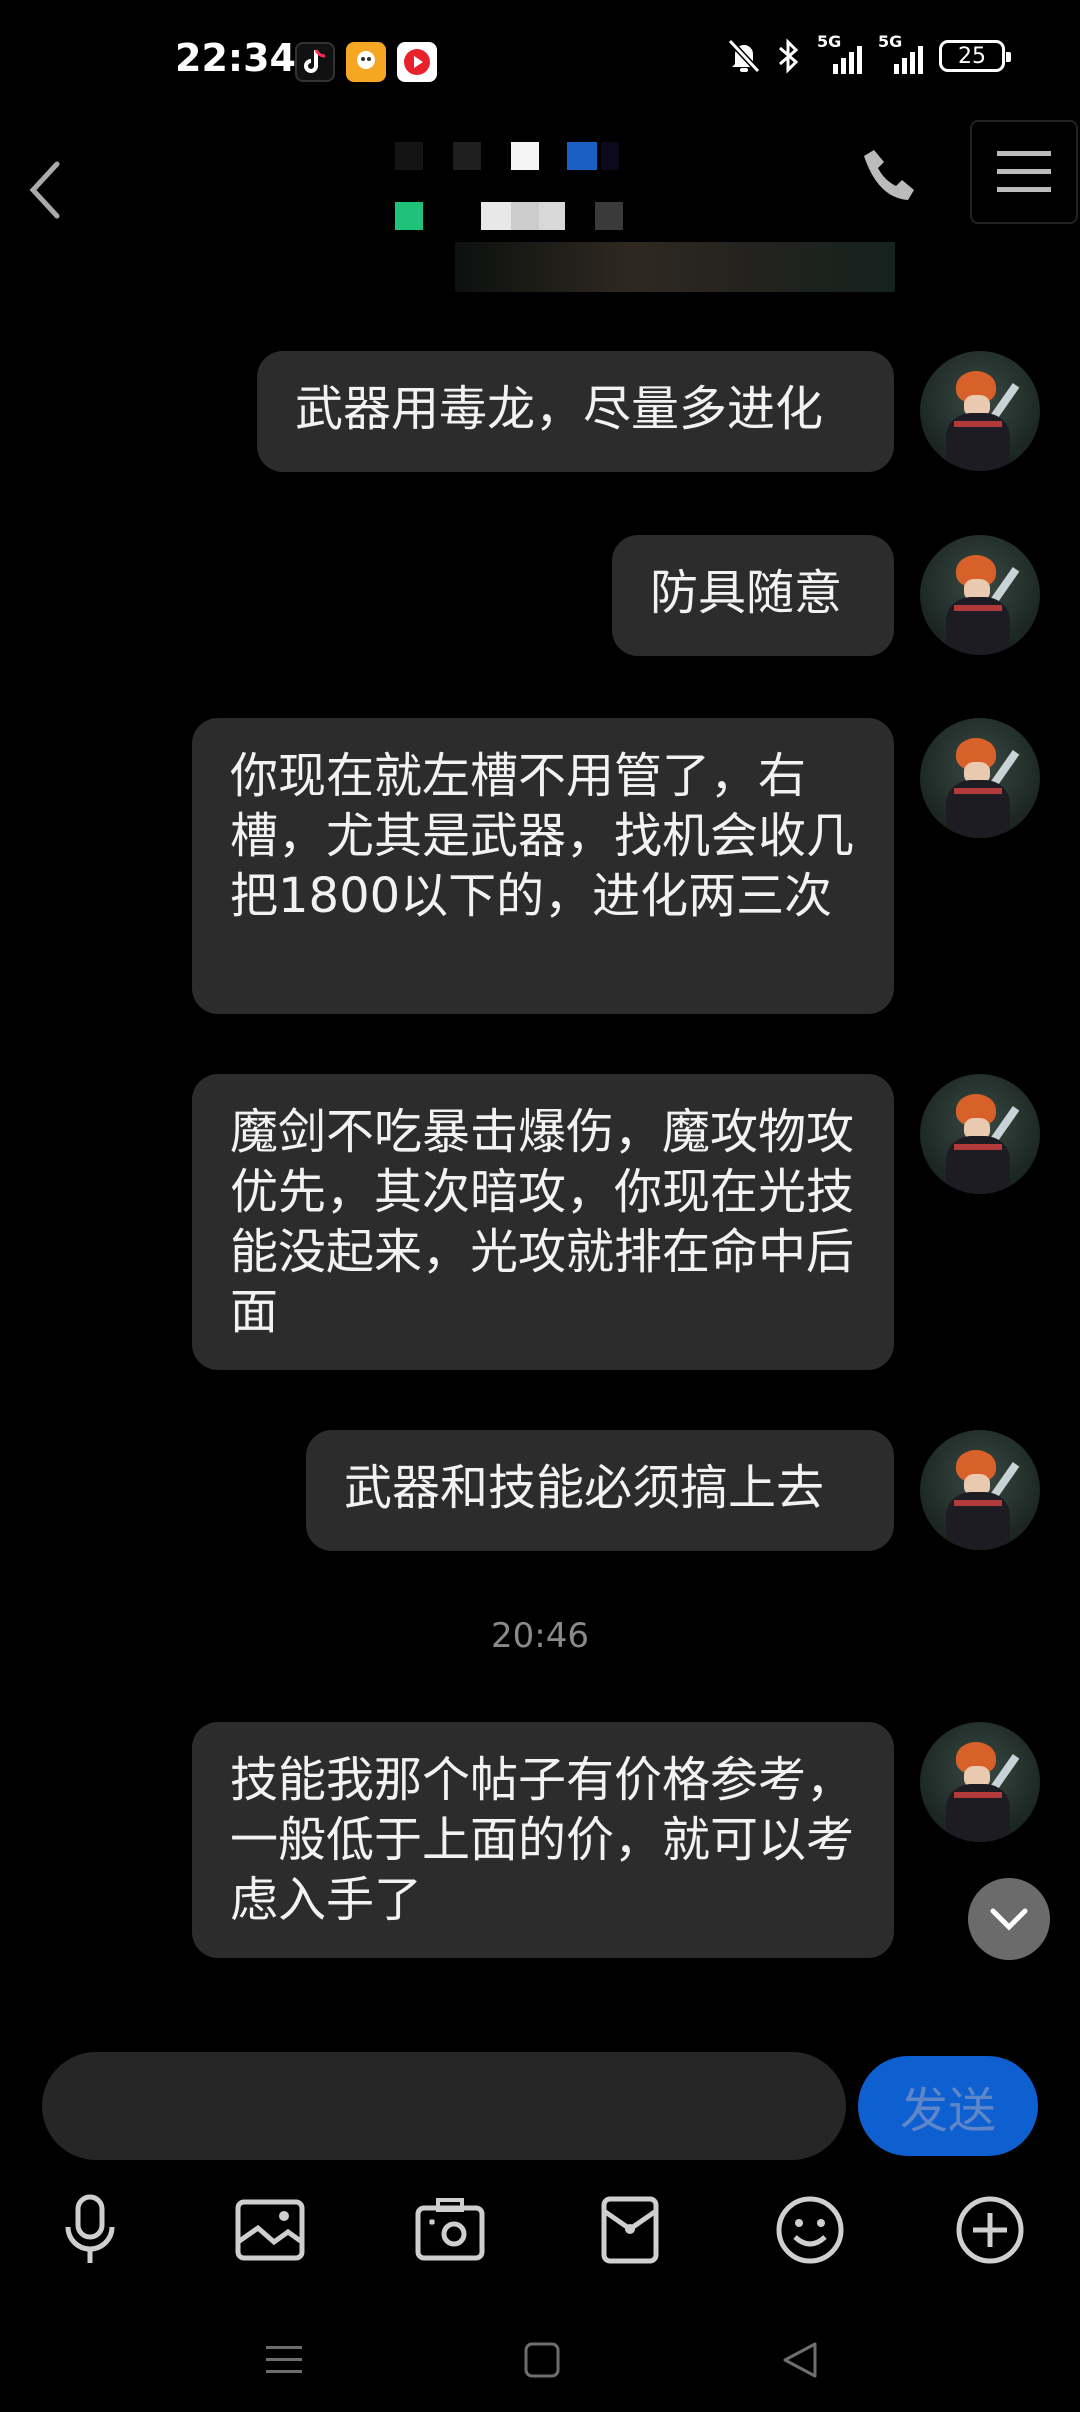  Describe the element at coordinates (575, 411) in the screenshot. I see `message-bubble: 武器用毒龙，尽量多进化` at that location.